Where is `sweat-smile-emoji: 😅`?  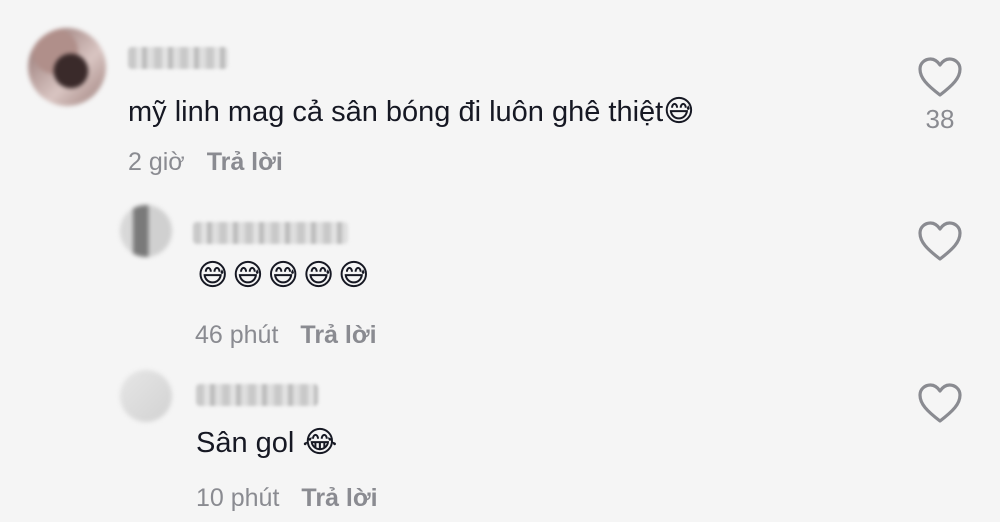
sweat-smile-emoji: 😅 is located at coordinates (679, 111).